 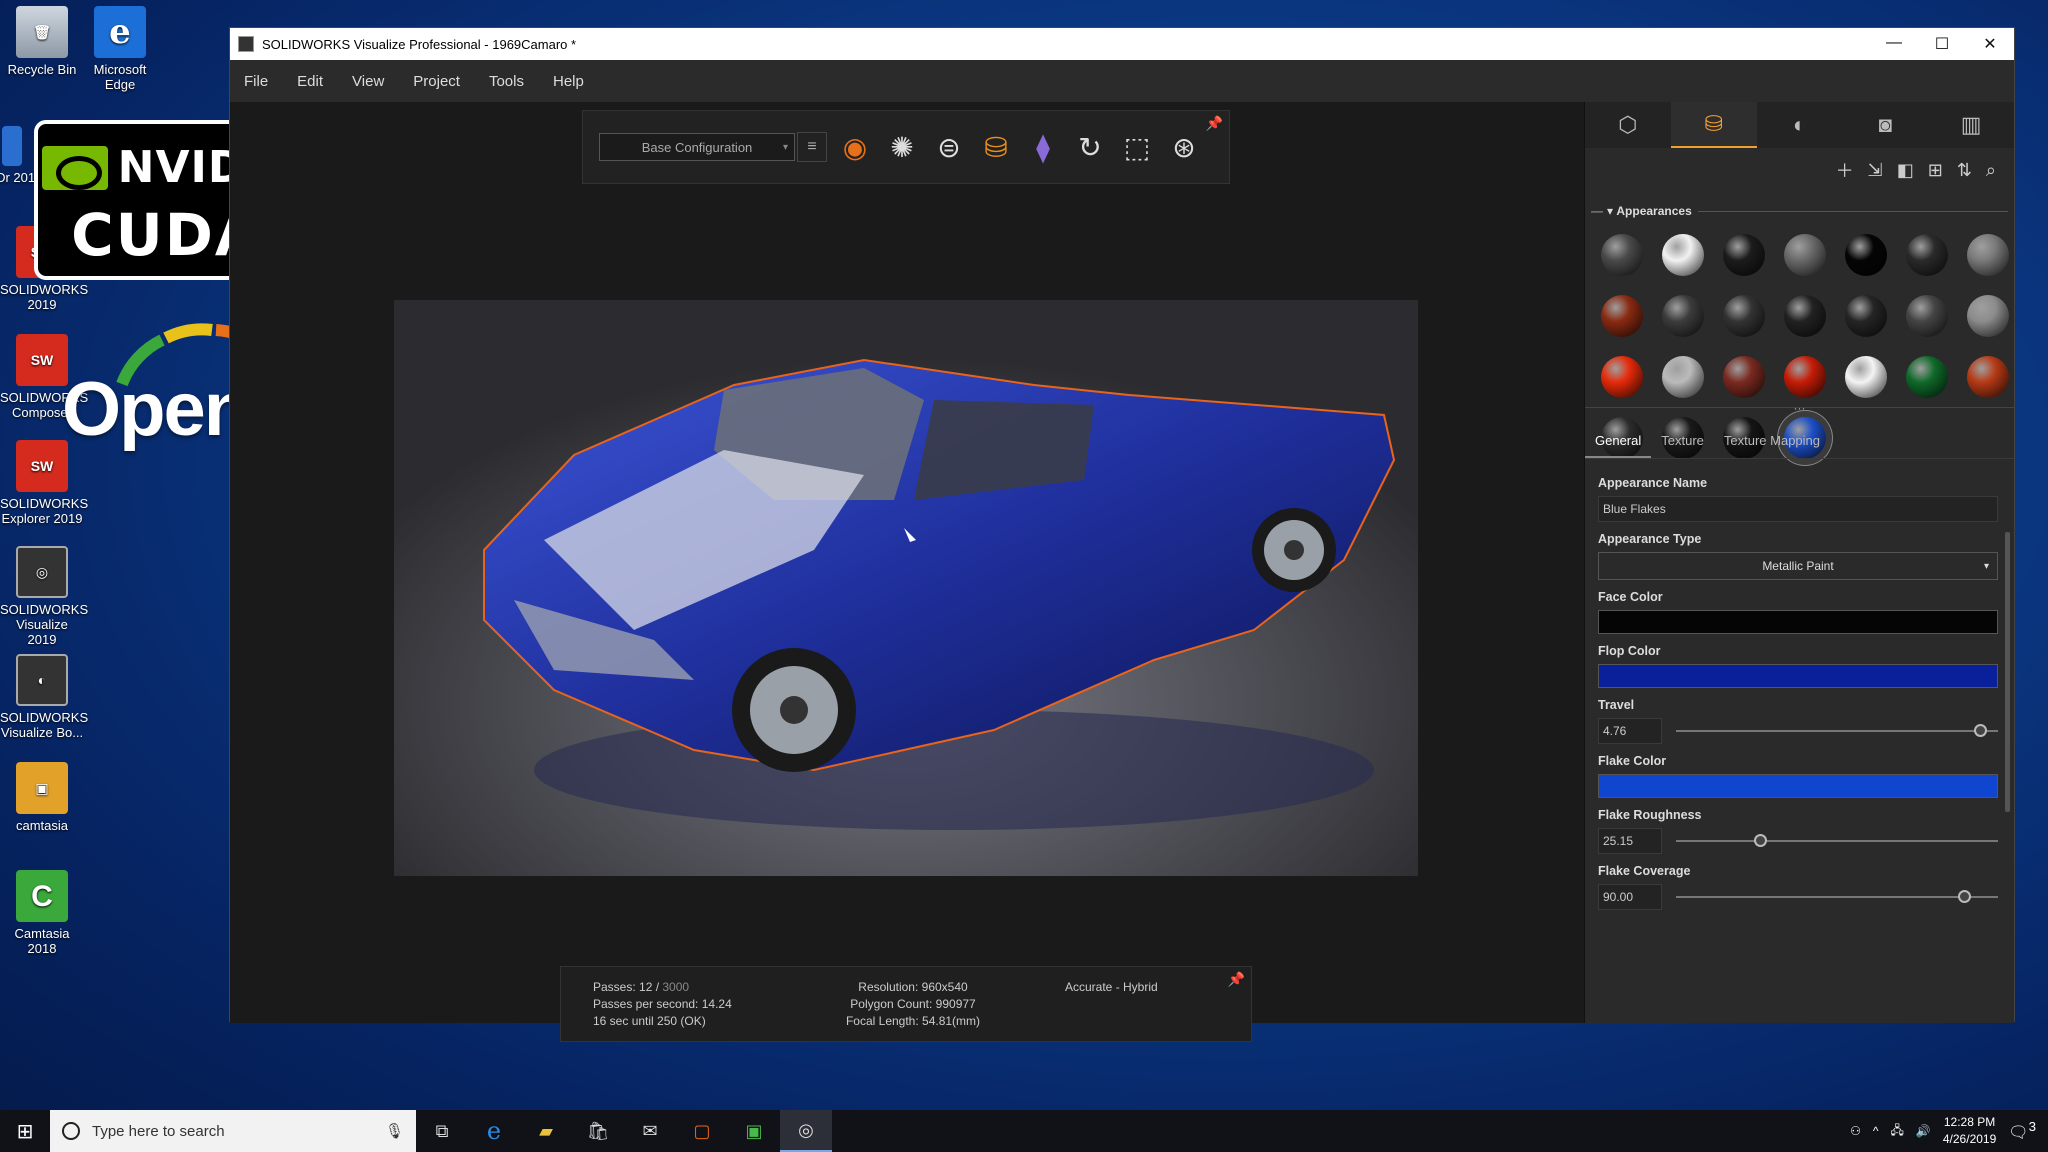 I want to click on taskbar-search: Type here to search 🎙, so click(x=233, y=1131).